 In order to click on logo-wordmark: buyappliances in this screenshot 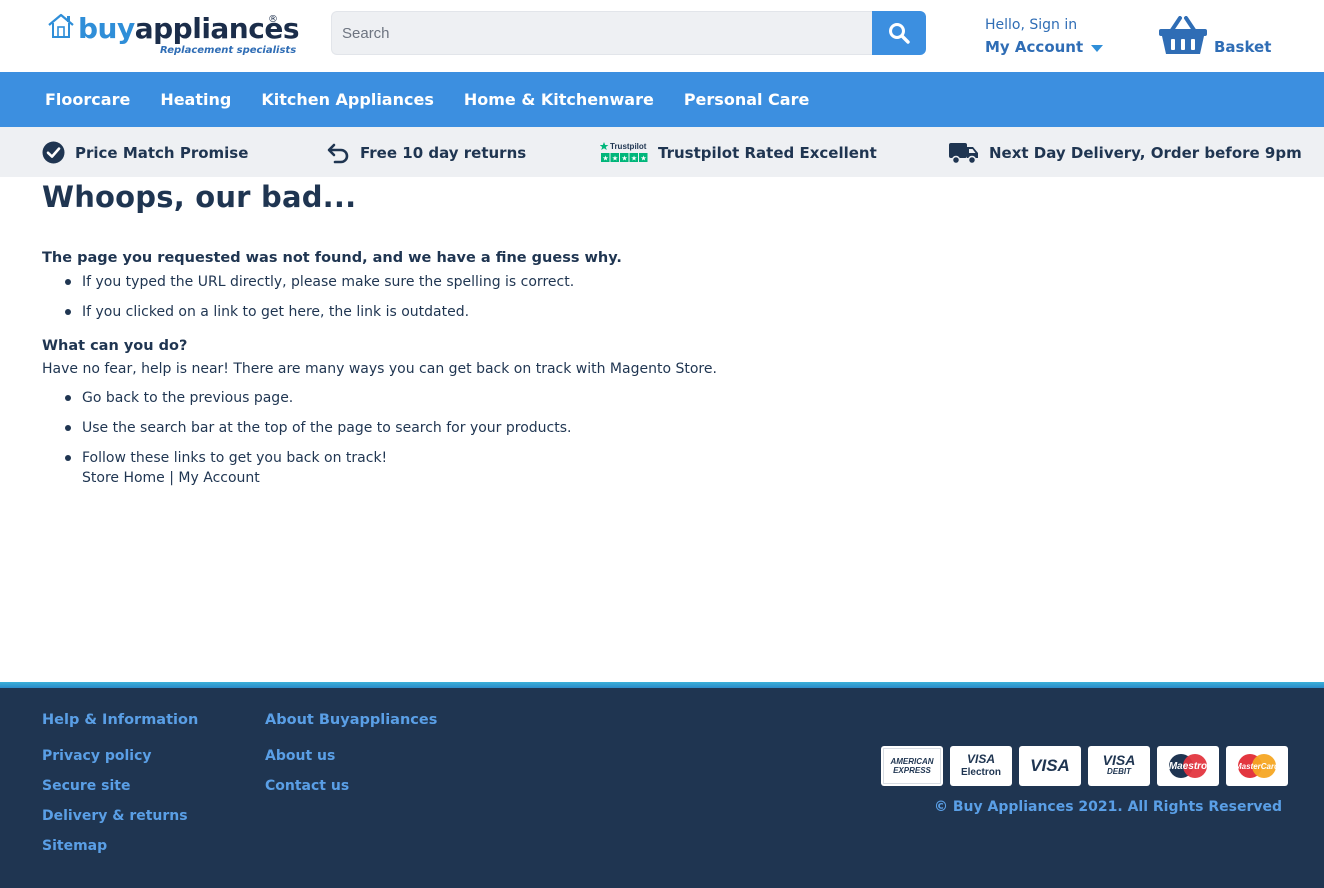, I will do `click(189, 28)`.